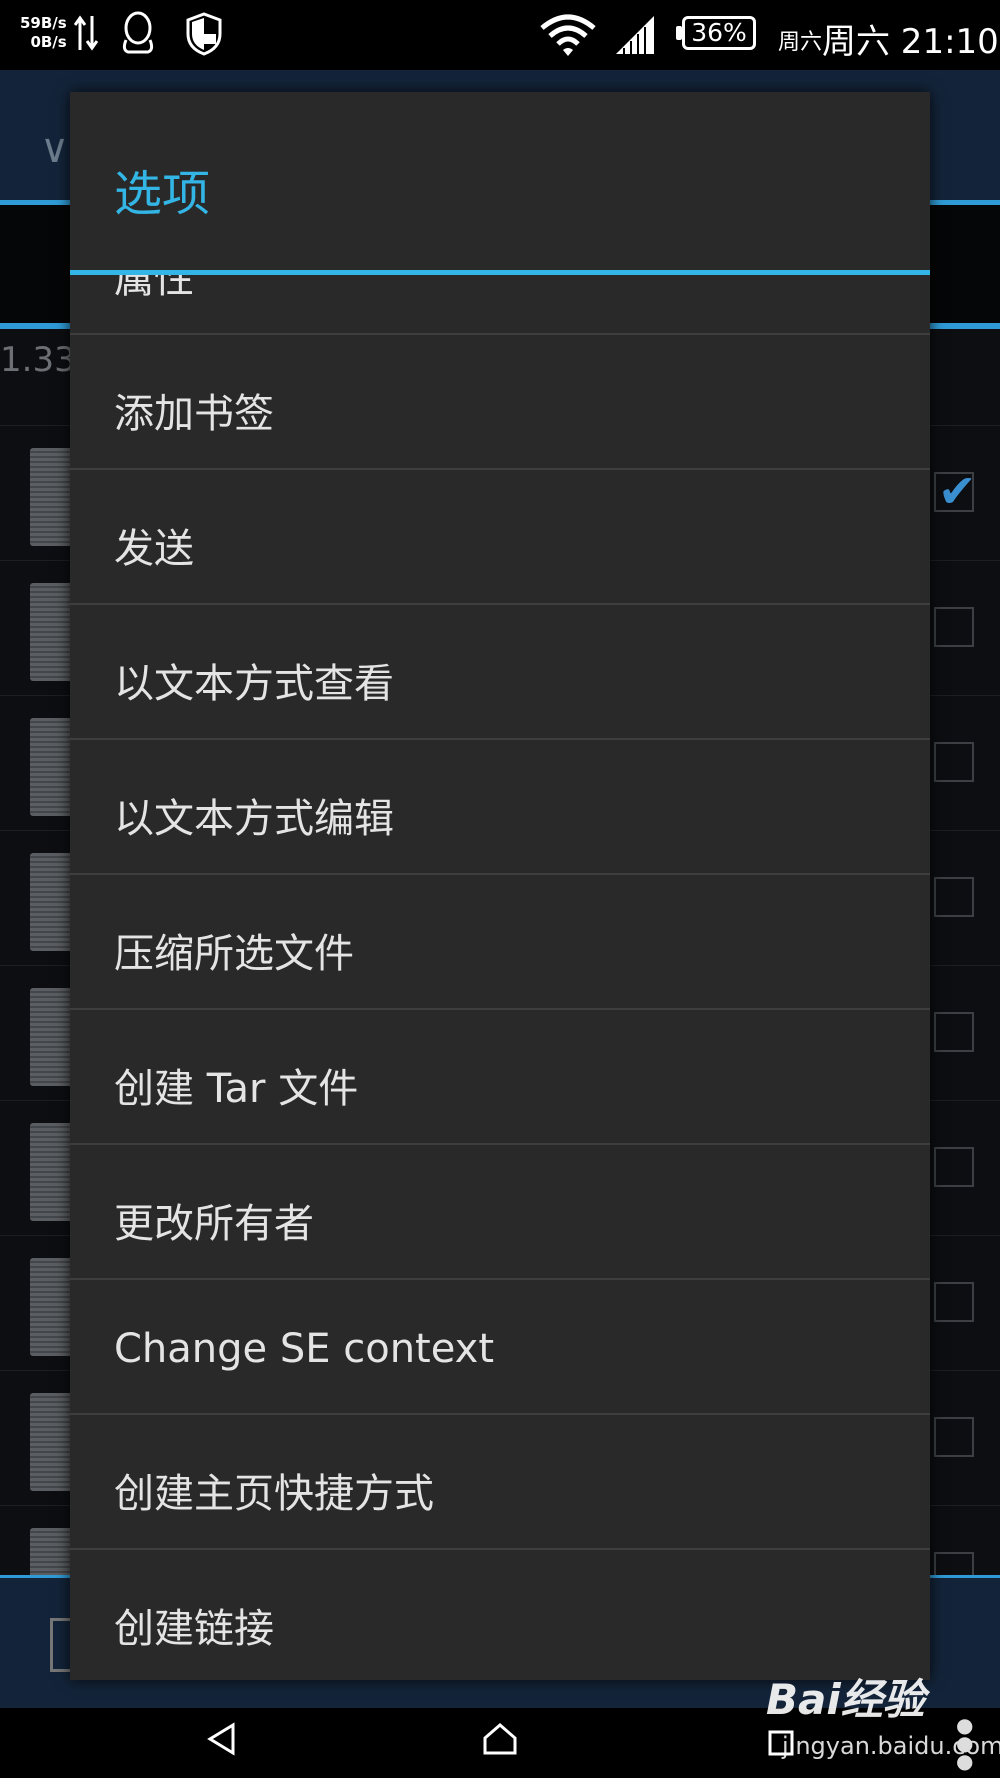  What do you see at coordinates (274, 1494) in the screenshot?
I see `menu-item-label: 创建主页快捷方式` at bounding box center [274, 1494].